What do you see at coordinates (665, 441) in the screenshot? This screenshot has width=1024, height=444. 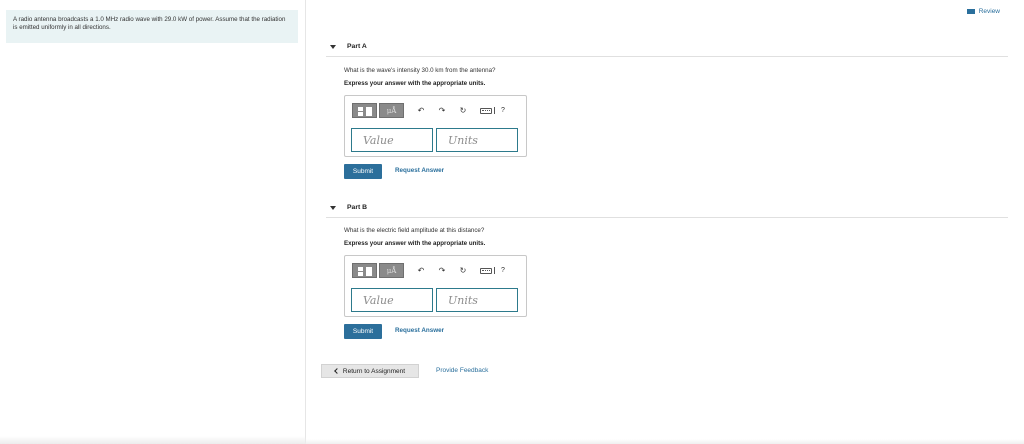 I see `page-shadow` at bounding box center [665, 441].